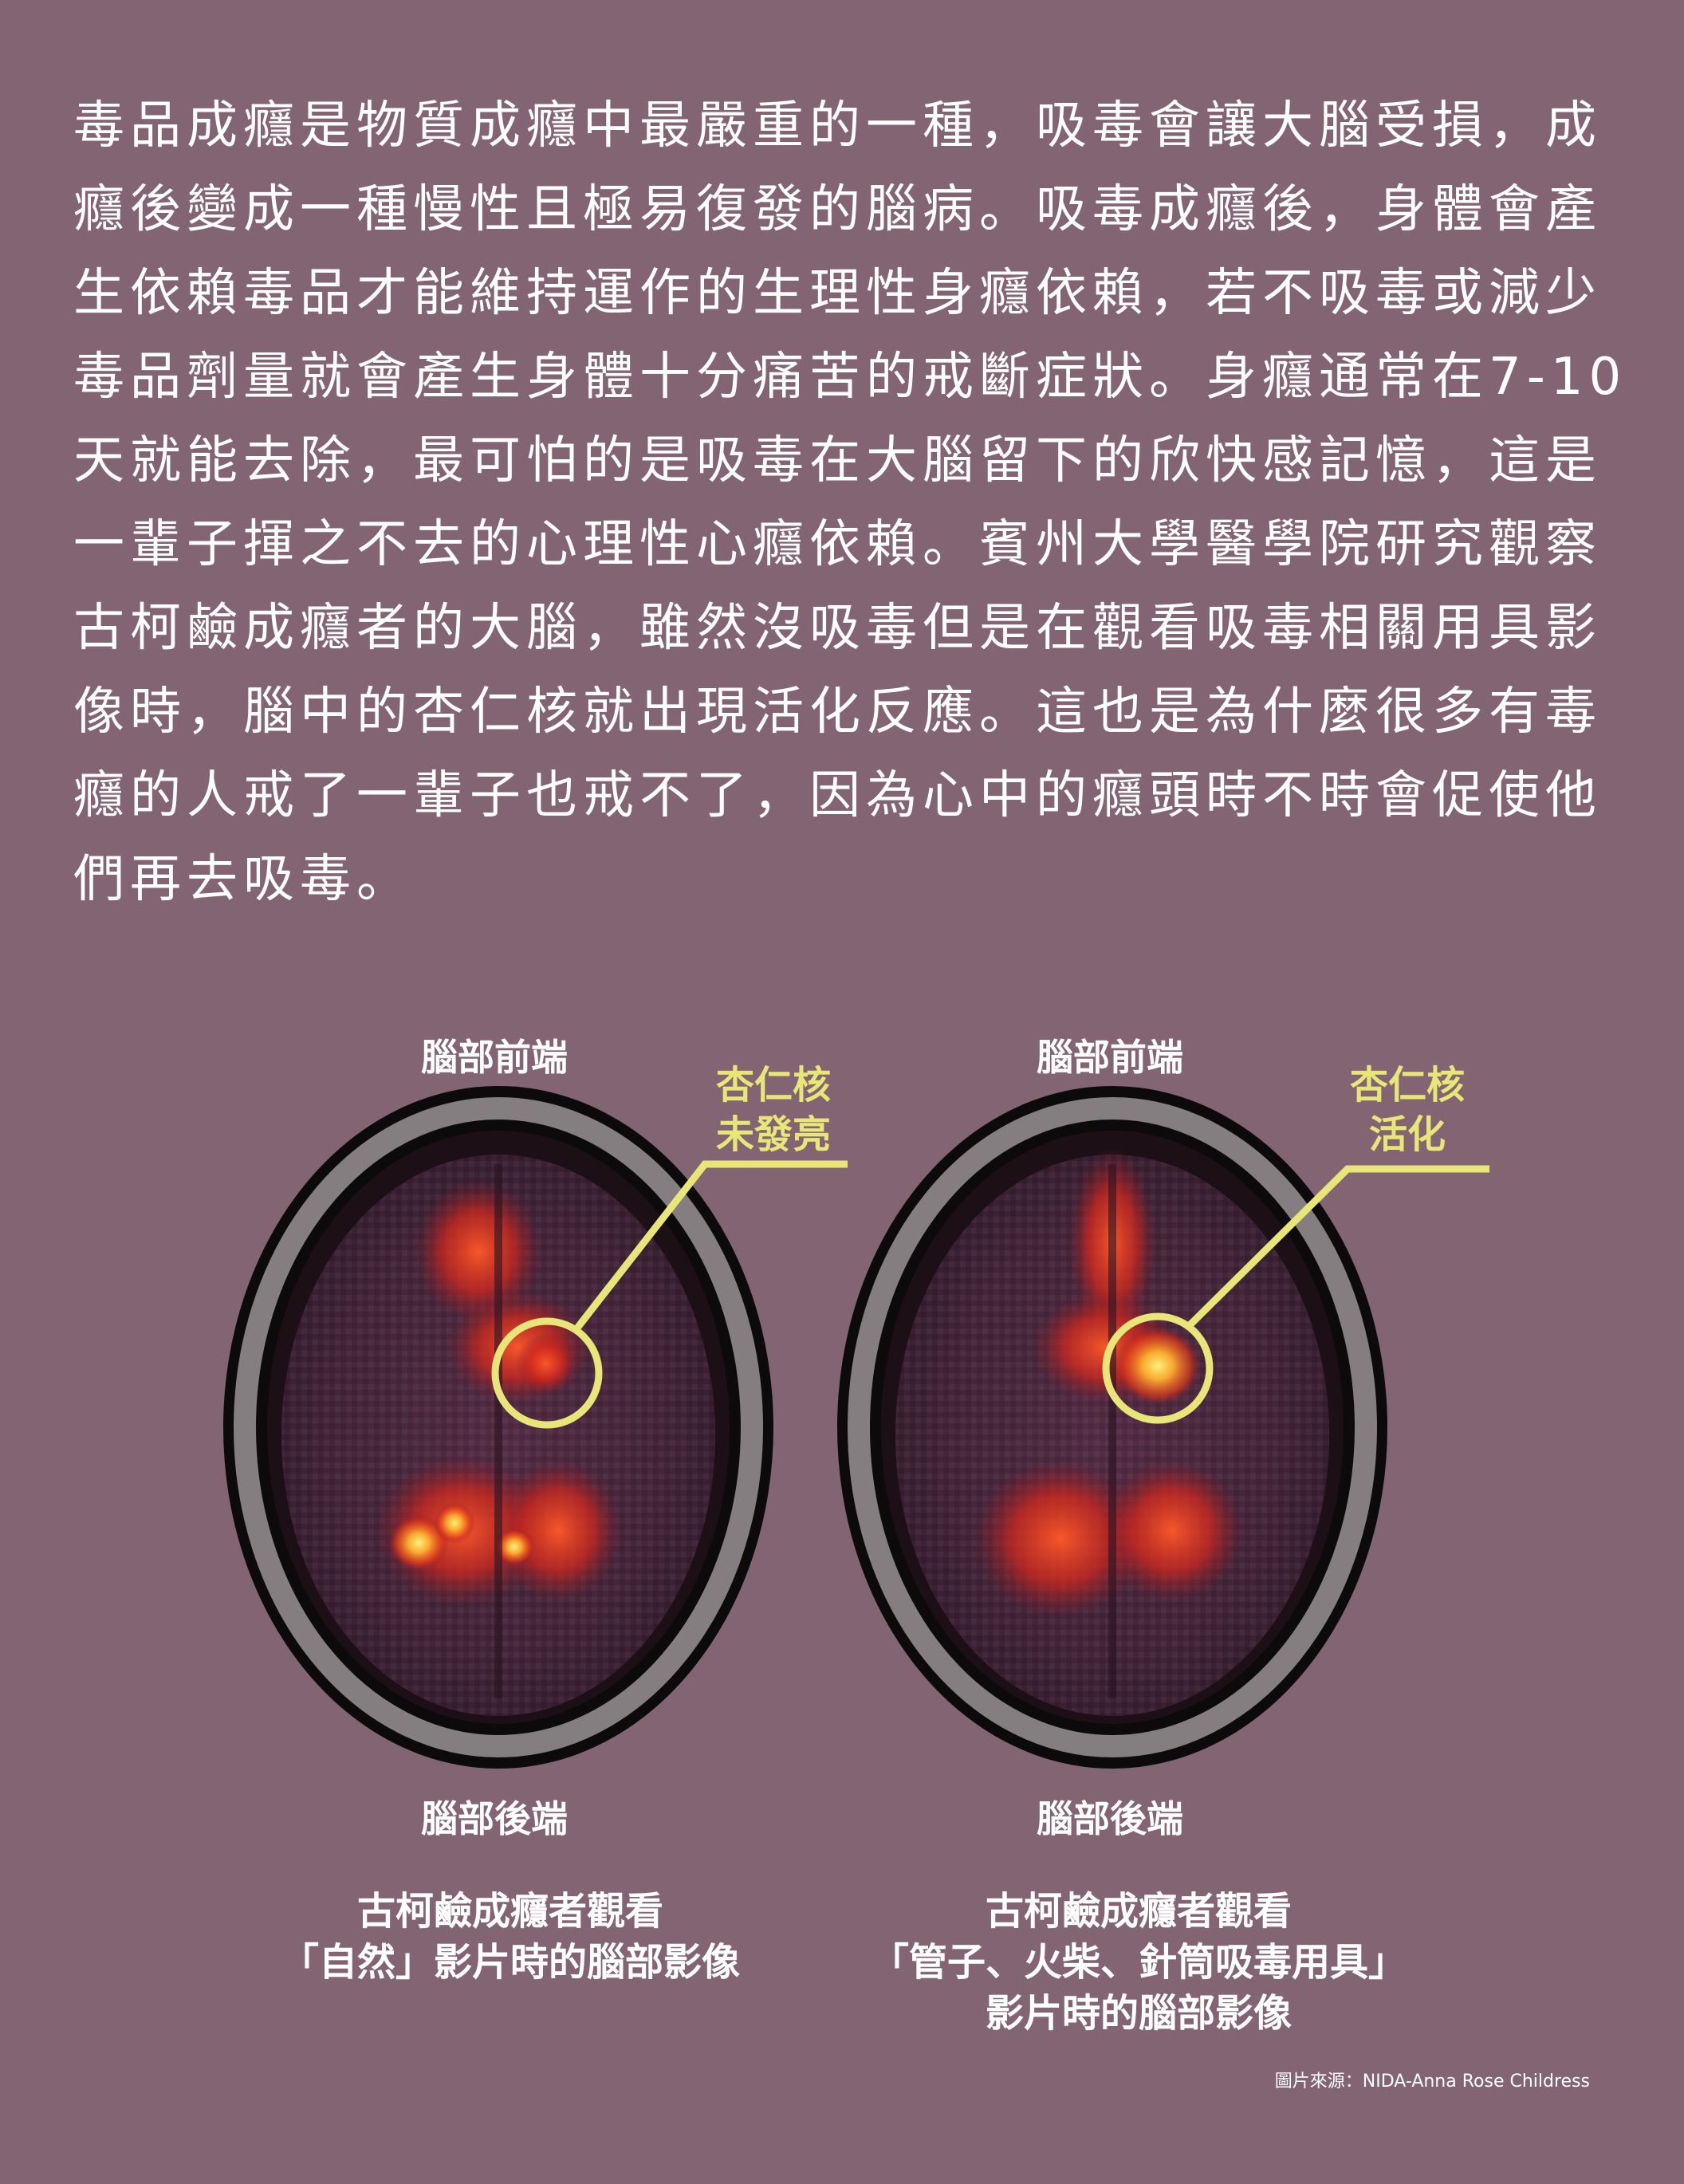 The height and width of the screenshot is (2184, 1684). Describe the element at coordinates (1139, 2013) in the screenshot. I see `right-caption-line: 影片時的腦部影像` at that location.